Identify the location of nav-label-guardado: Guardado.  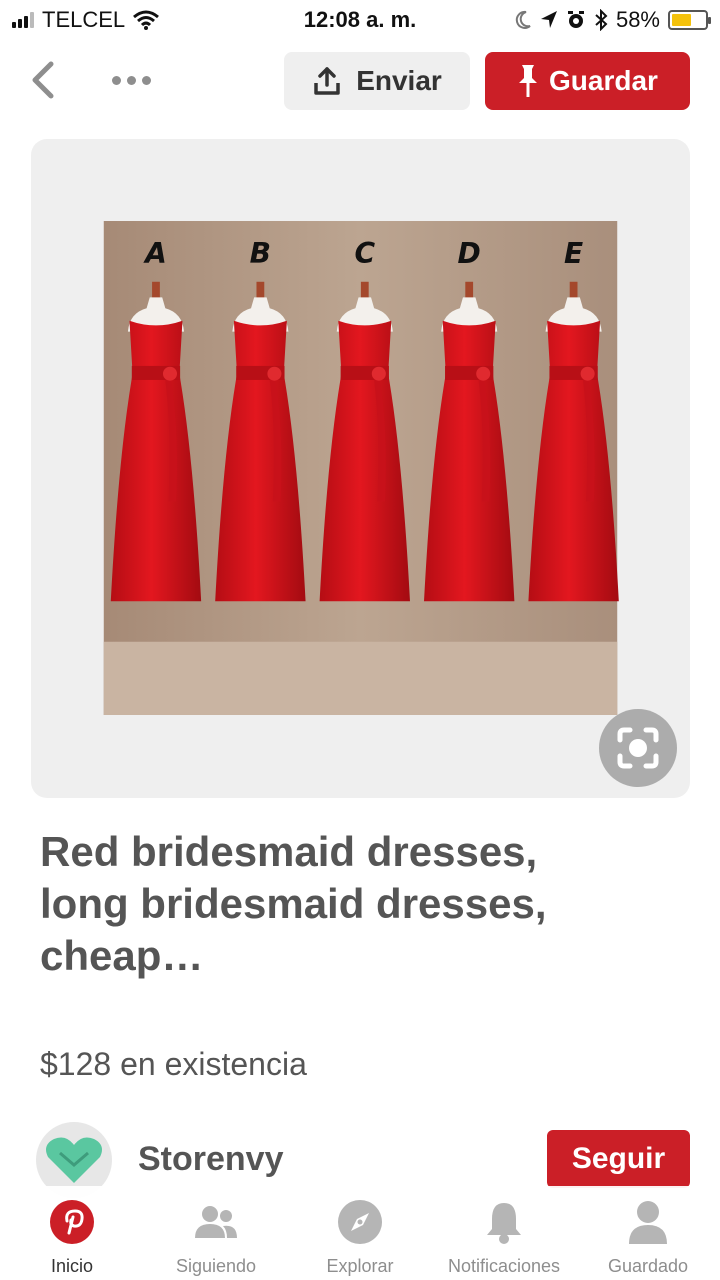
(648, 1266).